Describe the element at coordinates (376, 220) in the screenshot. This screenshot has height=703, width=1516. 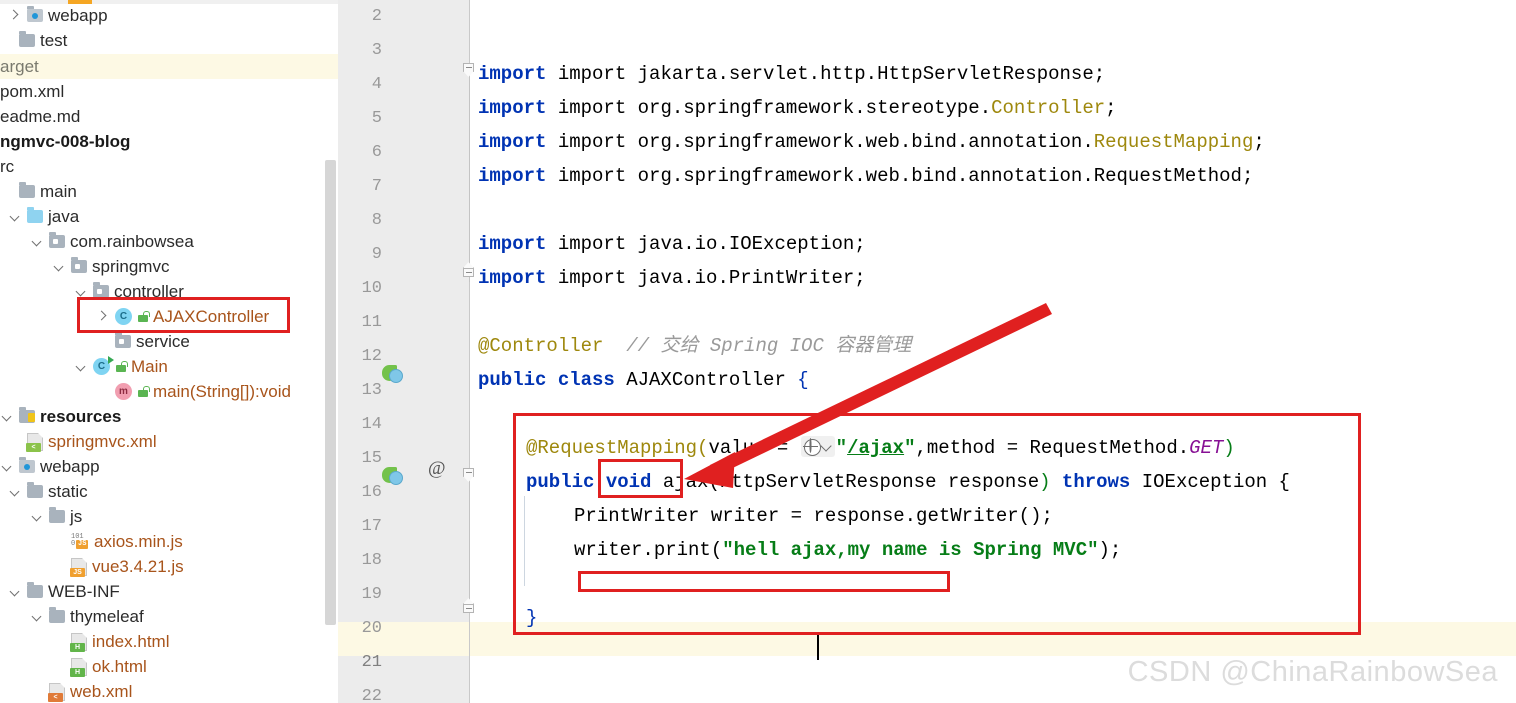
I see `line-number: 8` at that location.